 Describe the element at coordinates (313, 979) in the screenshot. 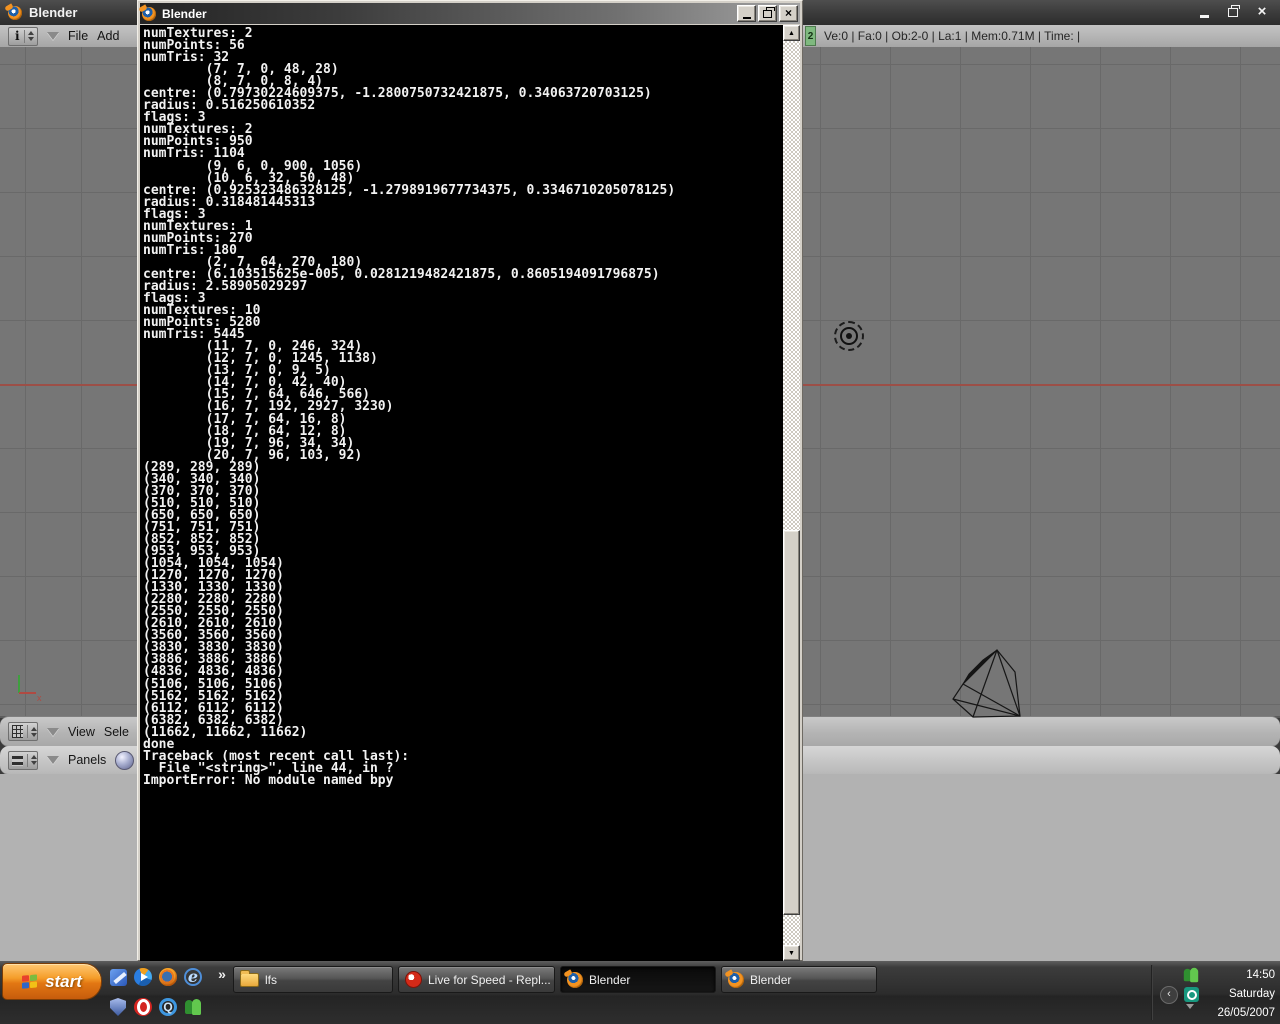

I see `taskbar-button-lfs: lfs` at that location.